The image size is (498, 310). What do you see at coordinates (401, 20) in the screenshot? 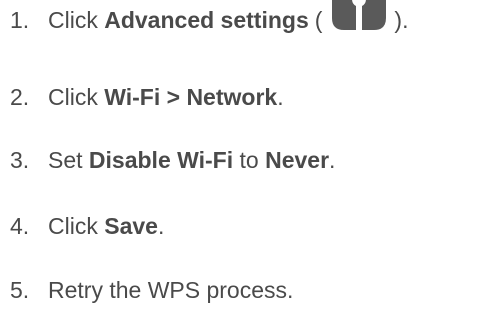
I see `close-paren: ).` at bounding box center [401, 20].